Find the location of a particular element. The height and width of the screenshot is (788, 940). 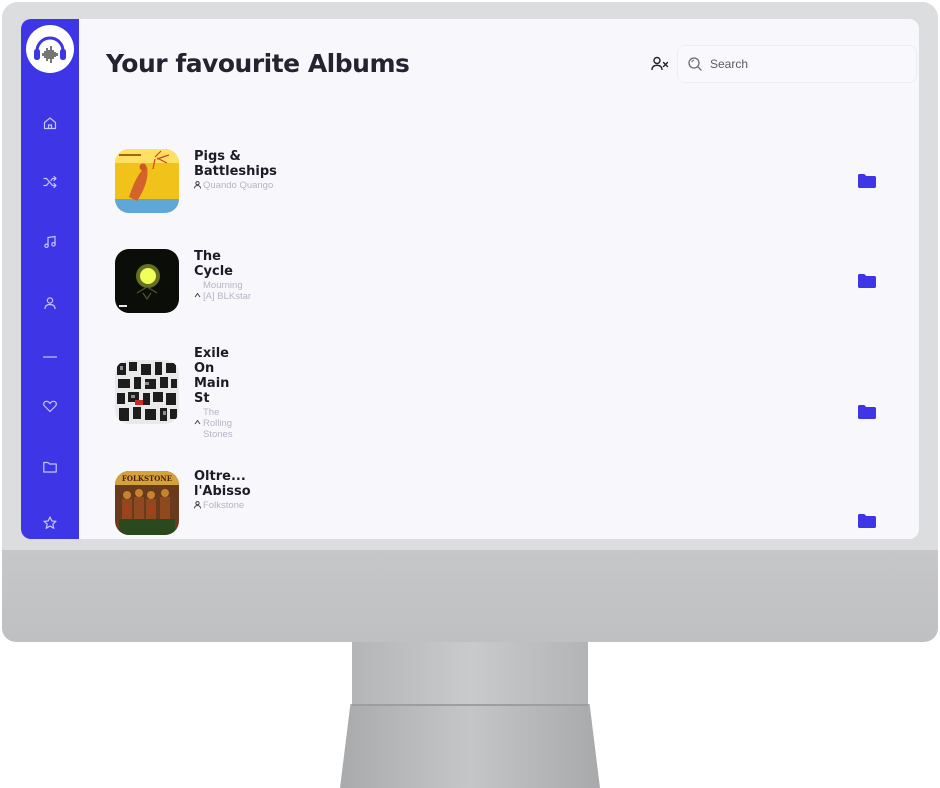

album-info: Pigs & Battleships Quando Quango is located at coordinates (239, 170).